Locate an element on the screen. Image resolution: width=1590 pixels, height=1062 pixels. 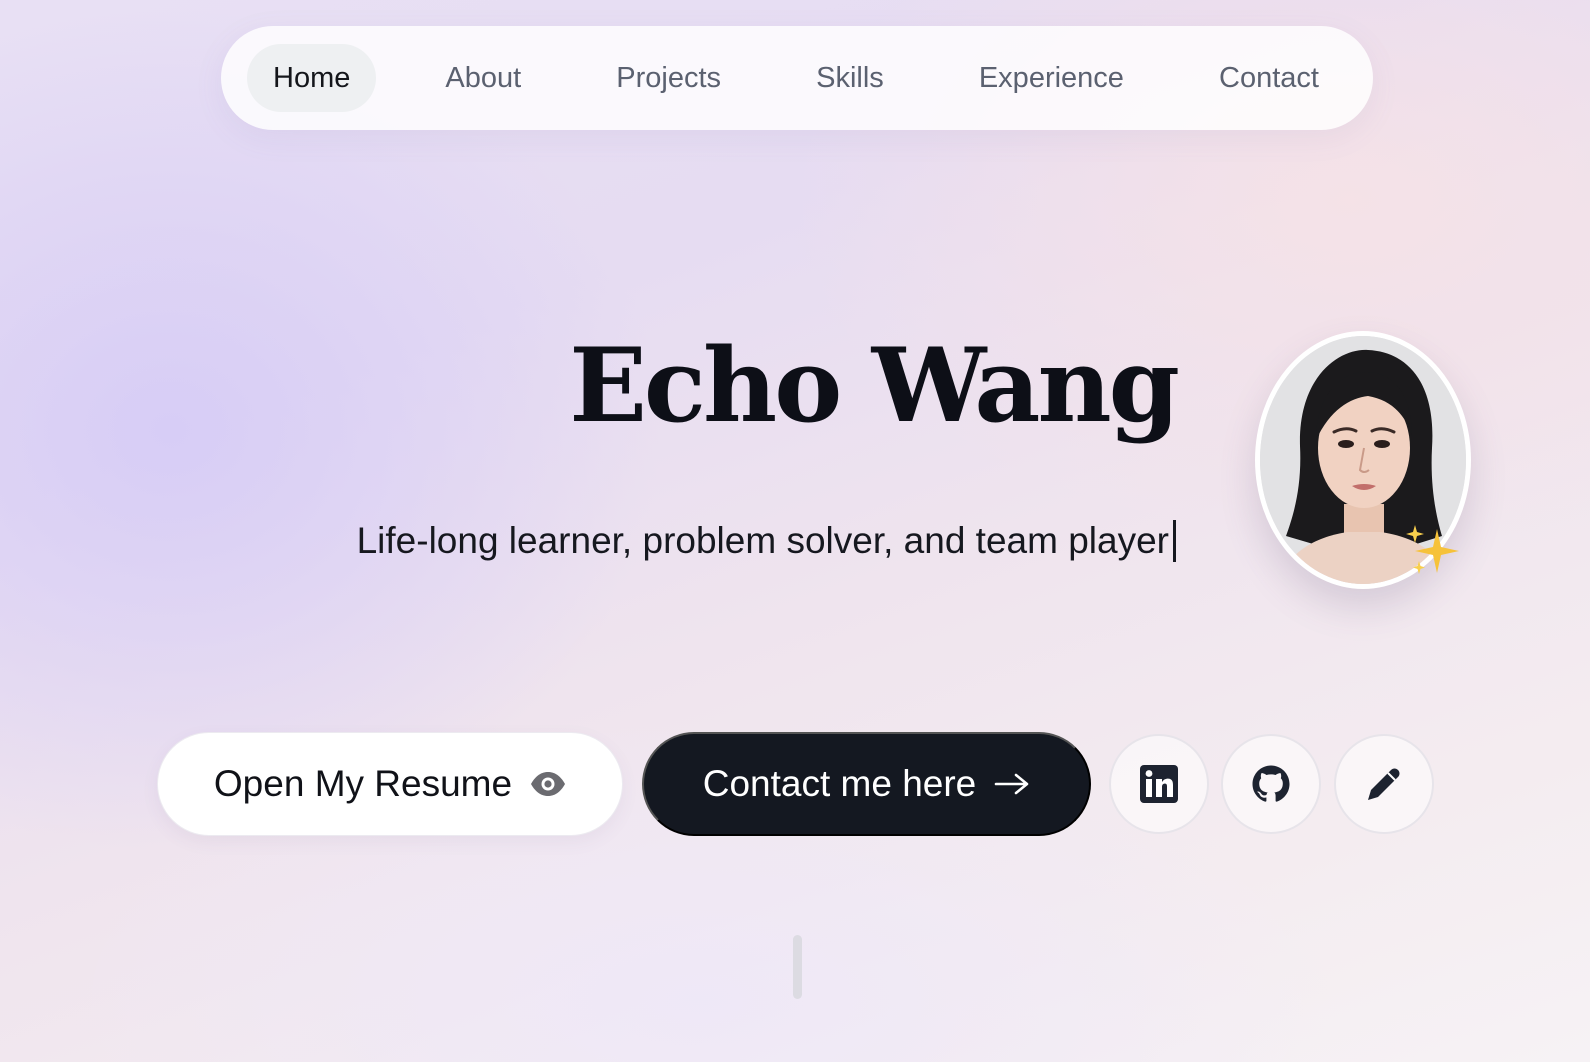
nav-item-projects: Projects is located at coordinates (668, 78).